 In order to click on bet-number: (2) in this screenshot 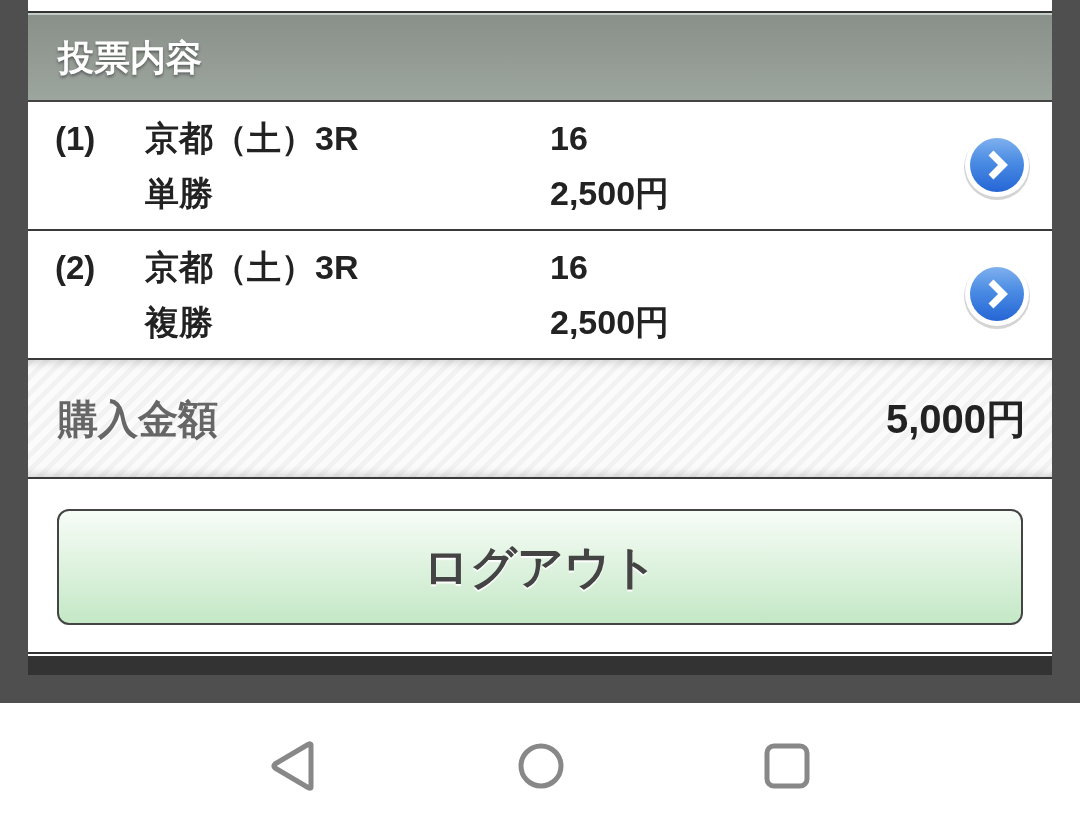, I will do `click(76, 267)`.